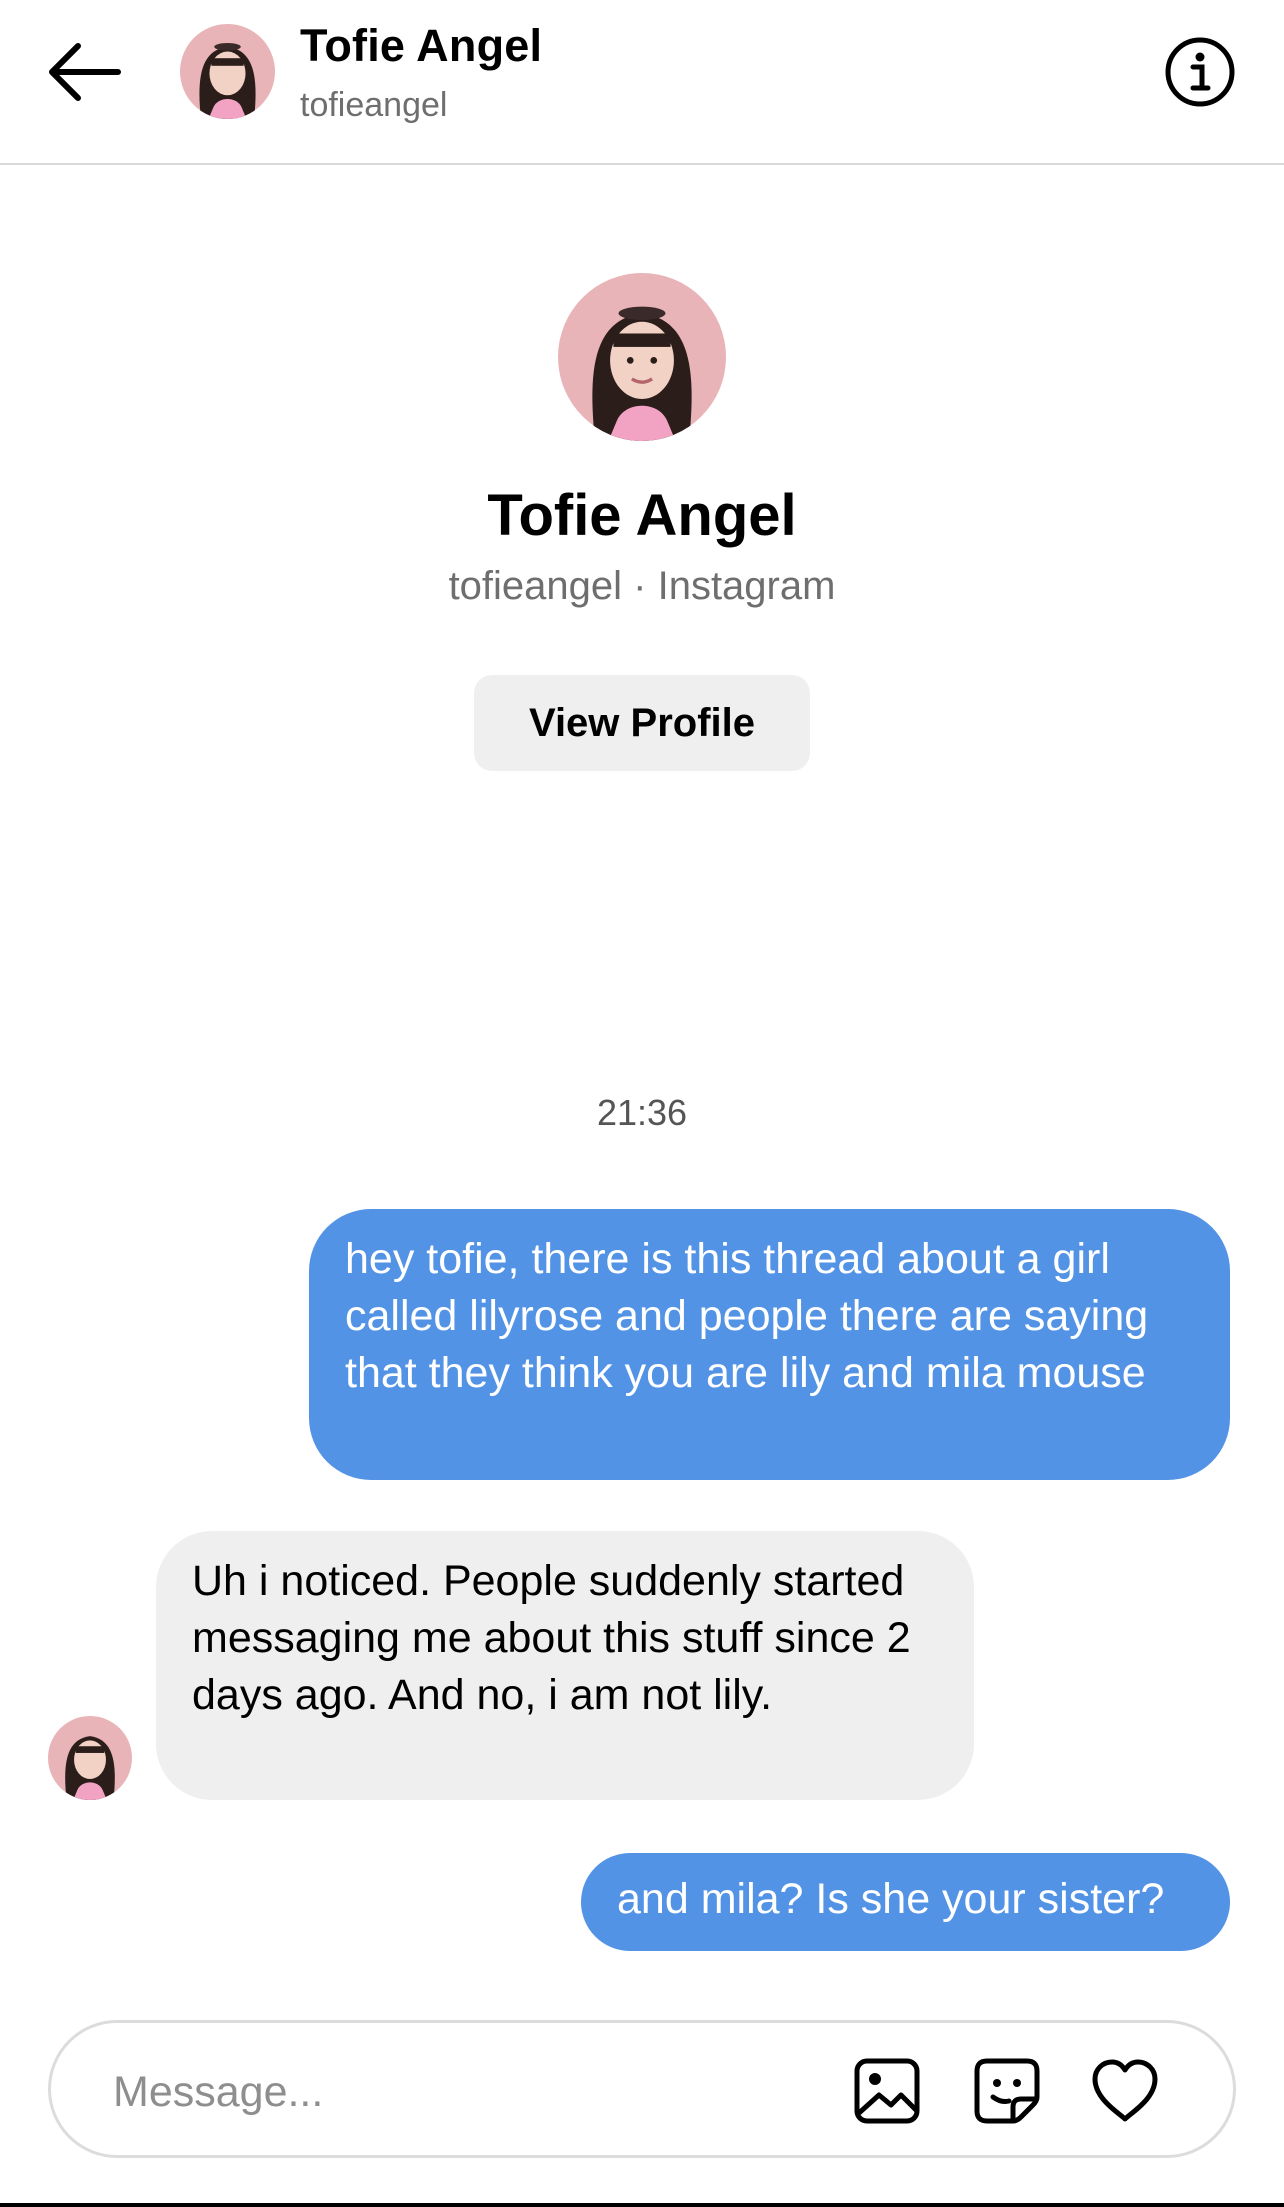 The width and height of the screenshot is (1284, 2207). I want to click on profile-subtitle: tofieangel · Instagram, so click(642, 586).